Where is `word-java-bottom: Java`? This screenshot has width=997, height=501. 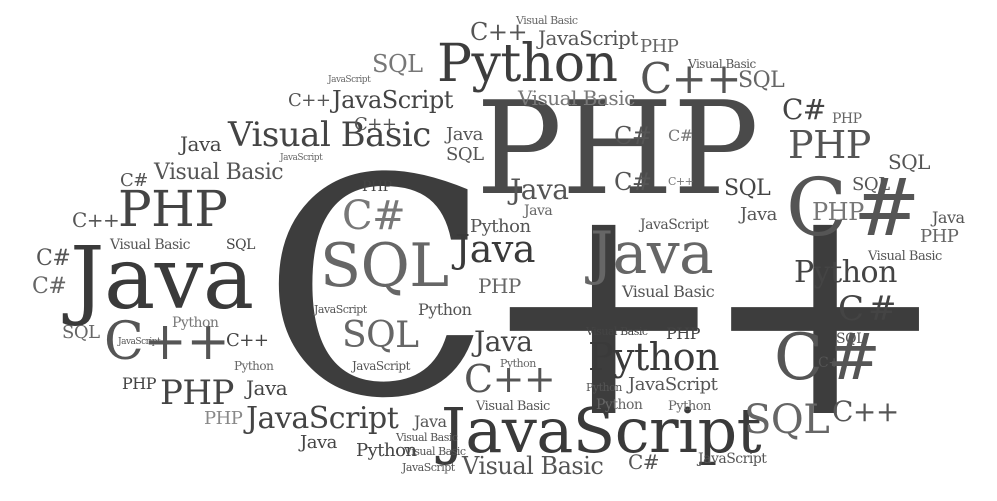 word-java-bottom: Java is located at coordinates (318, 442).